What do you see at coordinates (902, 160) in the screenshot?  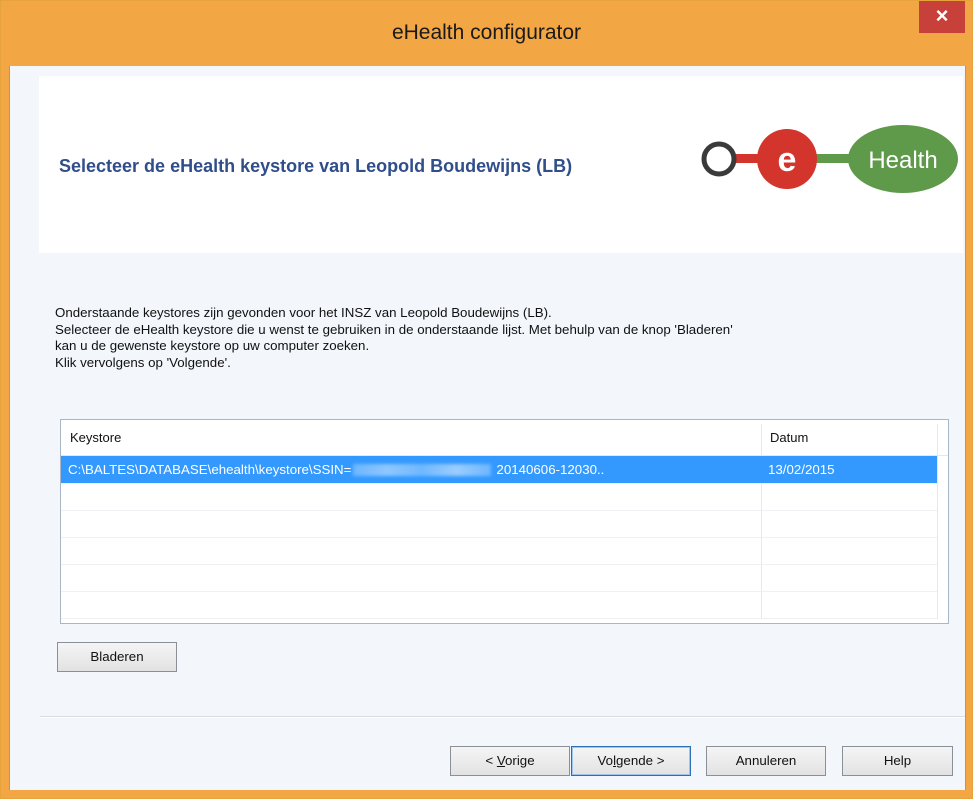 I see `logo-word: Health` at bounding box center [902, 160].